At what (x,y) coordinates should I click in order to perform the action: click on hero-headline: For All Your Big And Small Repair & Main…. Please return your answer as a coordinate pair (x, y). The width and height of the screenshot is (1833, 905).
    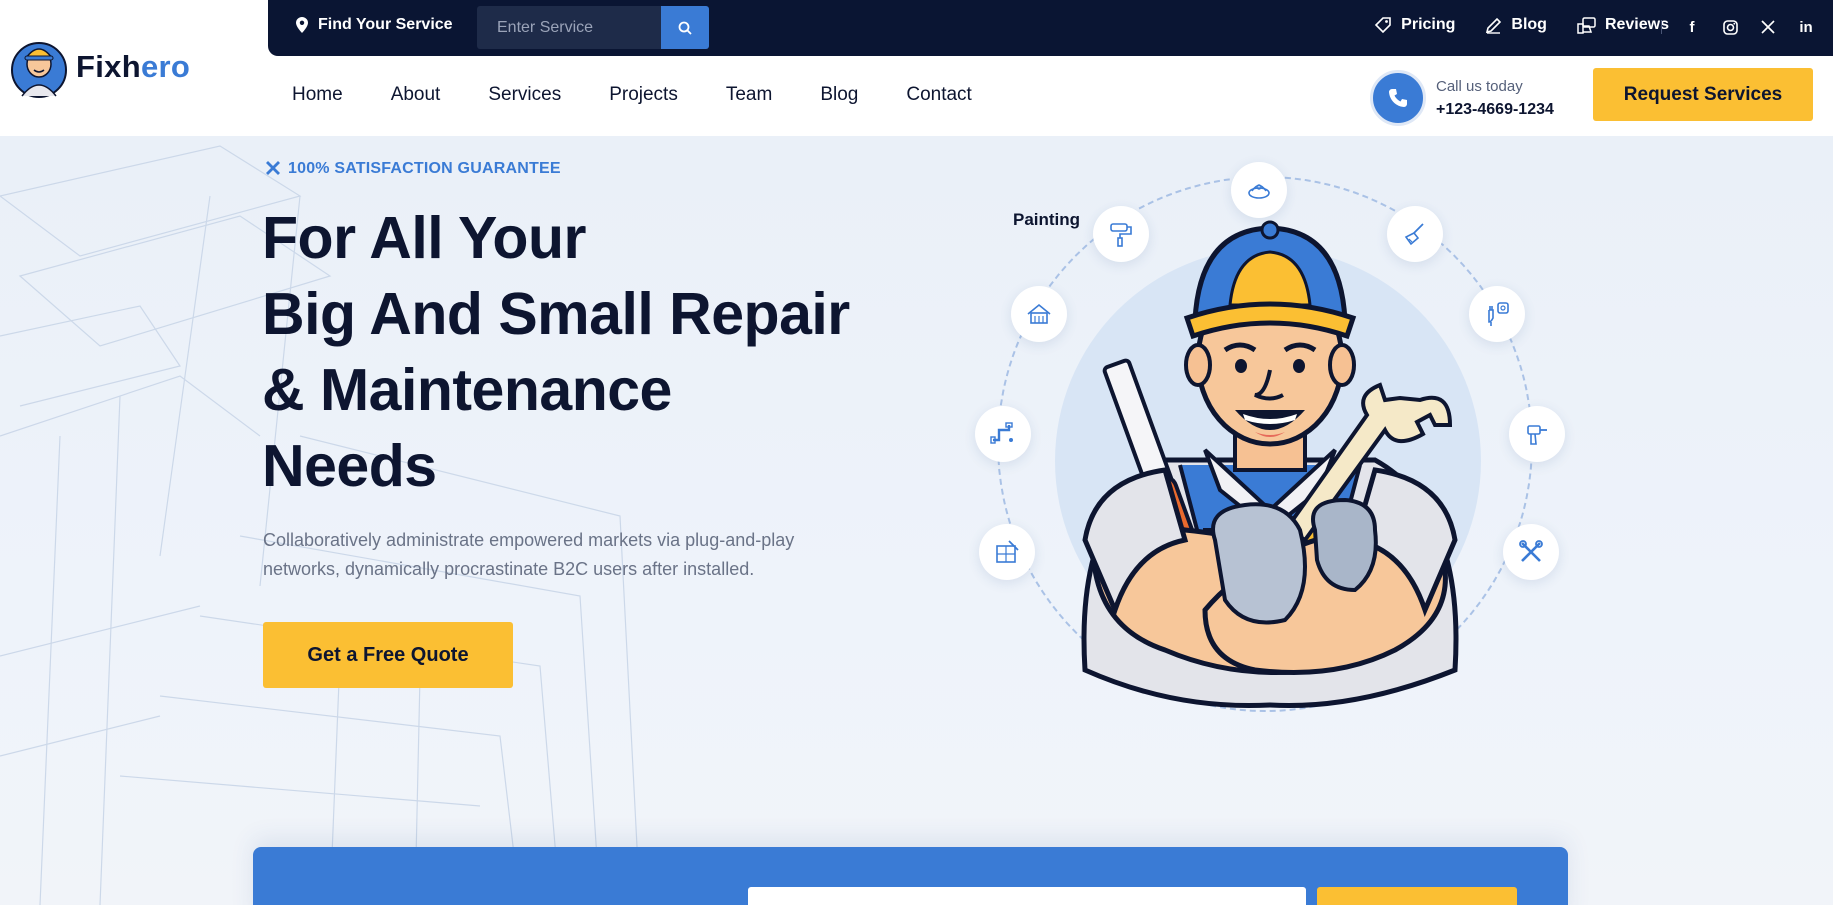
    Looking at the image, I should click on (556, 352).